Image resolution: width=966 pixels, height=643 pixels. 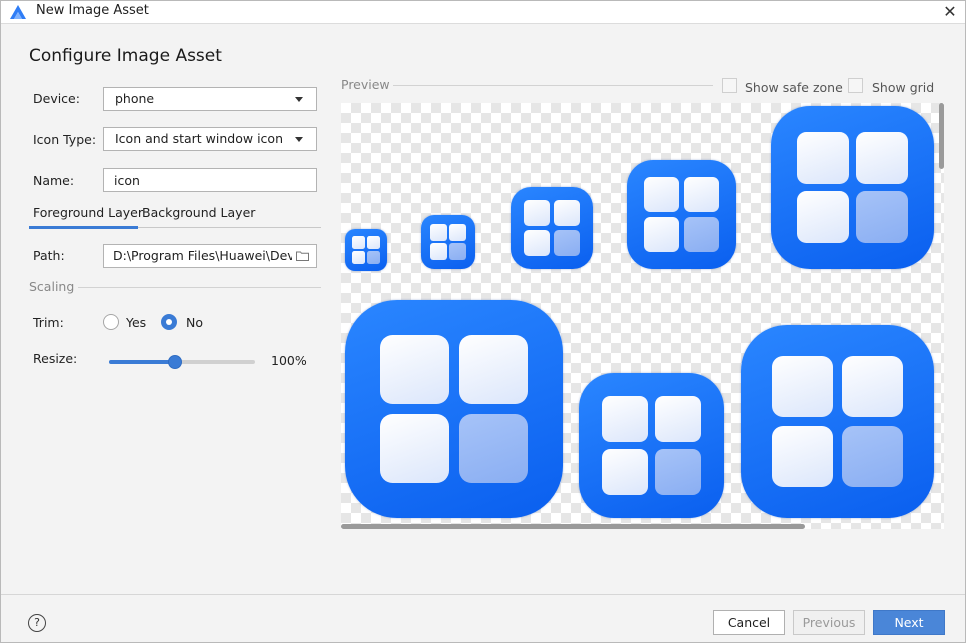 What do you see at coordinates (49, 255) in the screenshot?
I see `path-label: Path:` at bounding box center [49, 255].